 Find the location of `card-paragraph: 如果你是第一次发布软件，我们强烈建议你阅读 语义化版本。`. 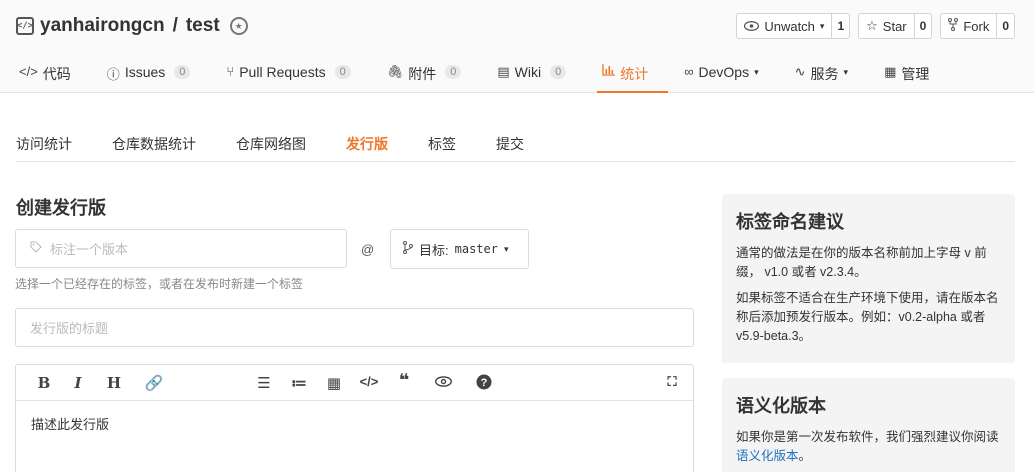

card-paragraph: 如果你是第一次发布软件，我们强烈建议你阅读 语义化版本。 is located at coordinates (868, 447).